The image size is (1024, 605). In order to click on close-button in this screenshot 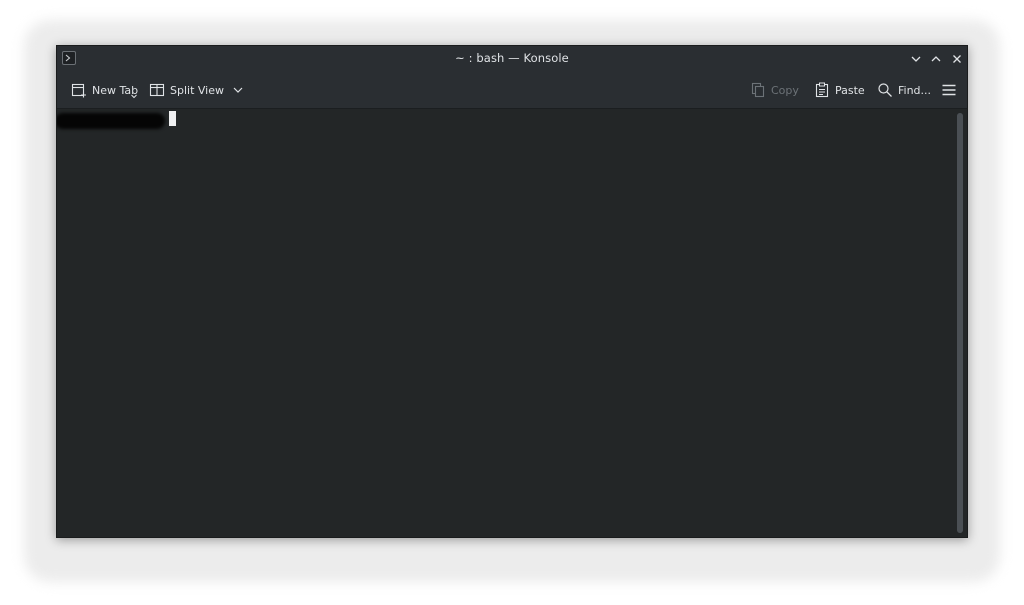, I will do `click(957, 59)`.